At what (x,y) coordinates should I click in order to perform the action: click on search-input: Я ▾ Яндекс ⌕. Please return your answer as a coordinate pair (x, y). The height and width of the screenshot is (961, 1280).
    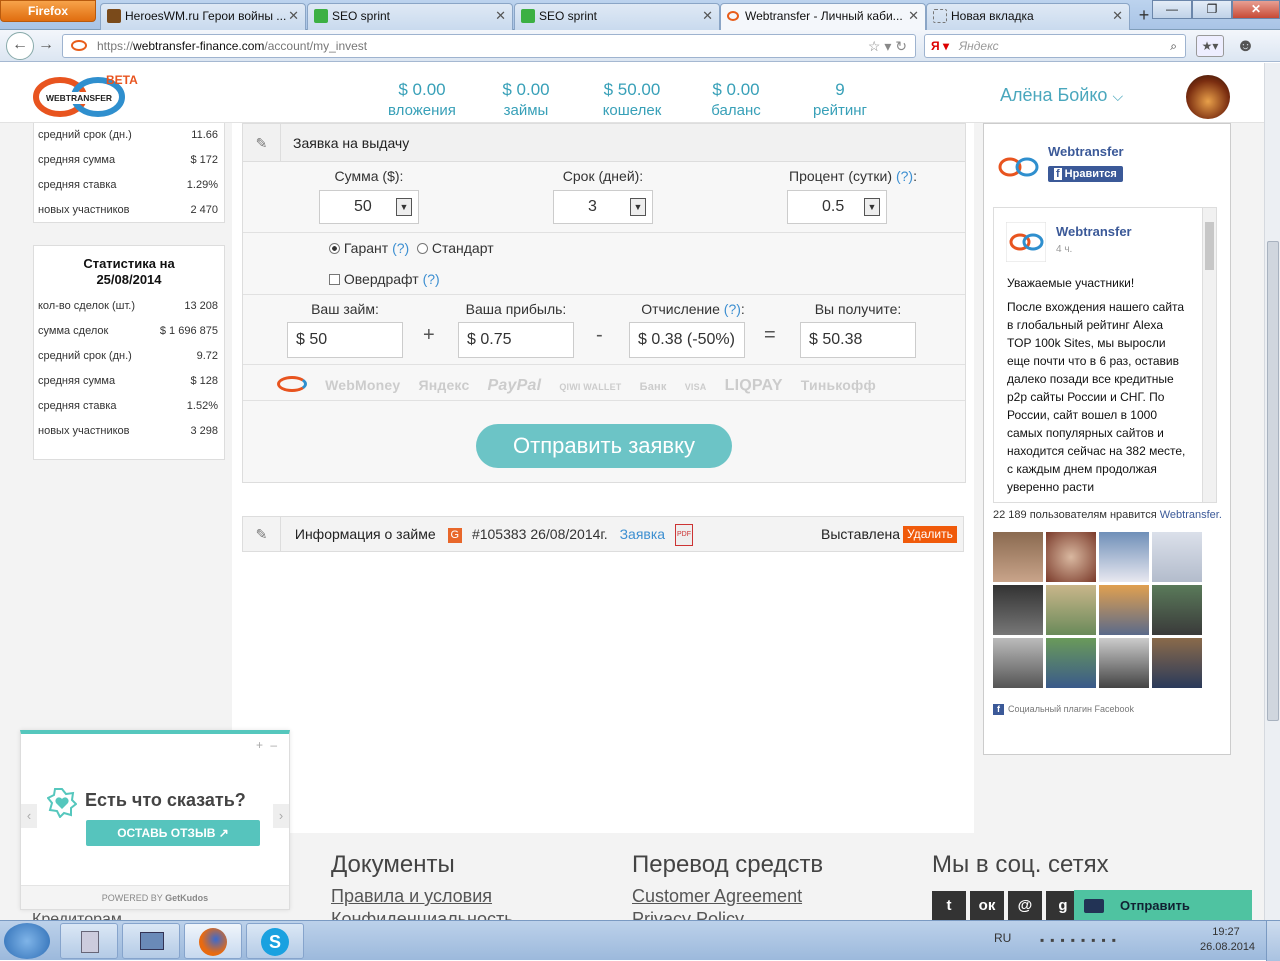
    Looking at the image, I should click on (1055, 46).